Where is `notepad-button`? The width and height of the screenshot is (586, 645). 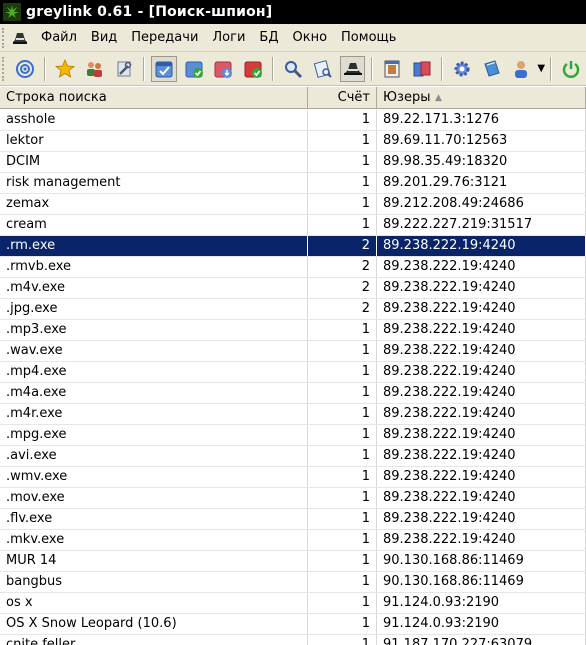 notepad-button is located at coordinates (392, 69).